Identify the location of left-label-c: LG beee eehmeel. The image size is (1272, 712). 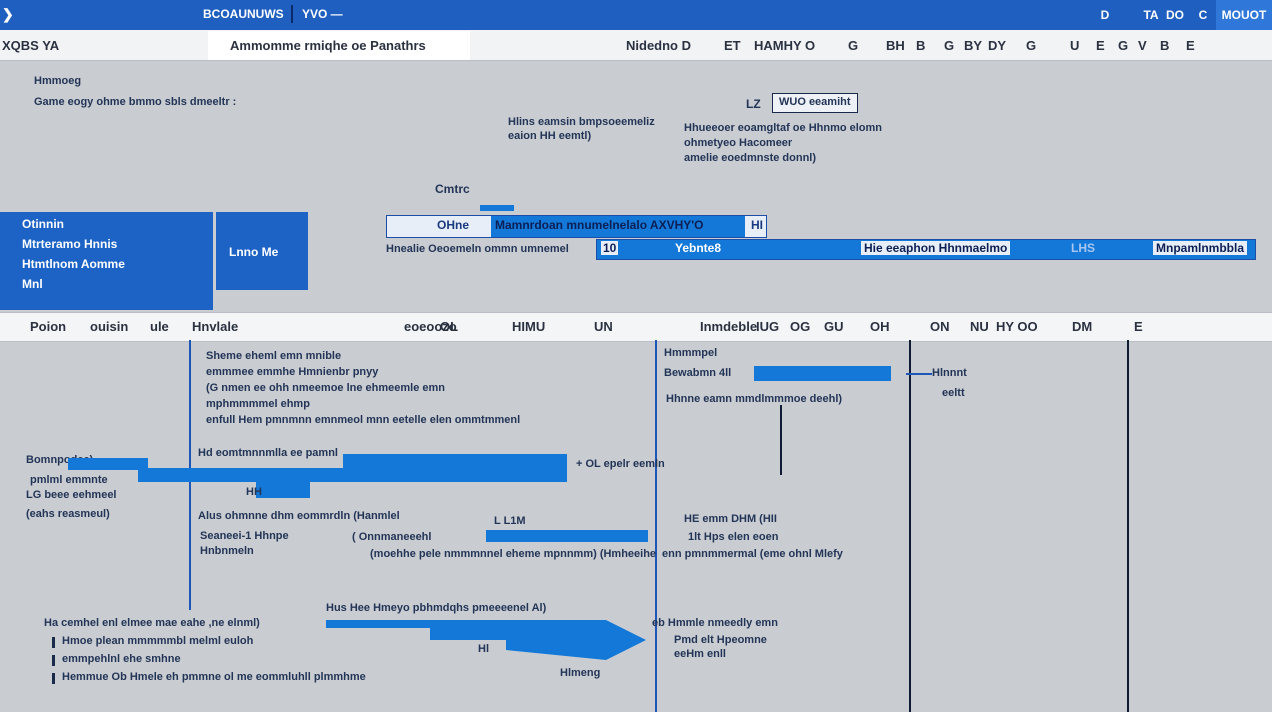
(71, 495).